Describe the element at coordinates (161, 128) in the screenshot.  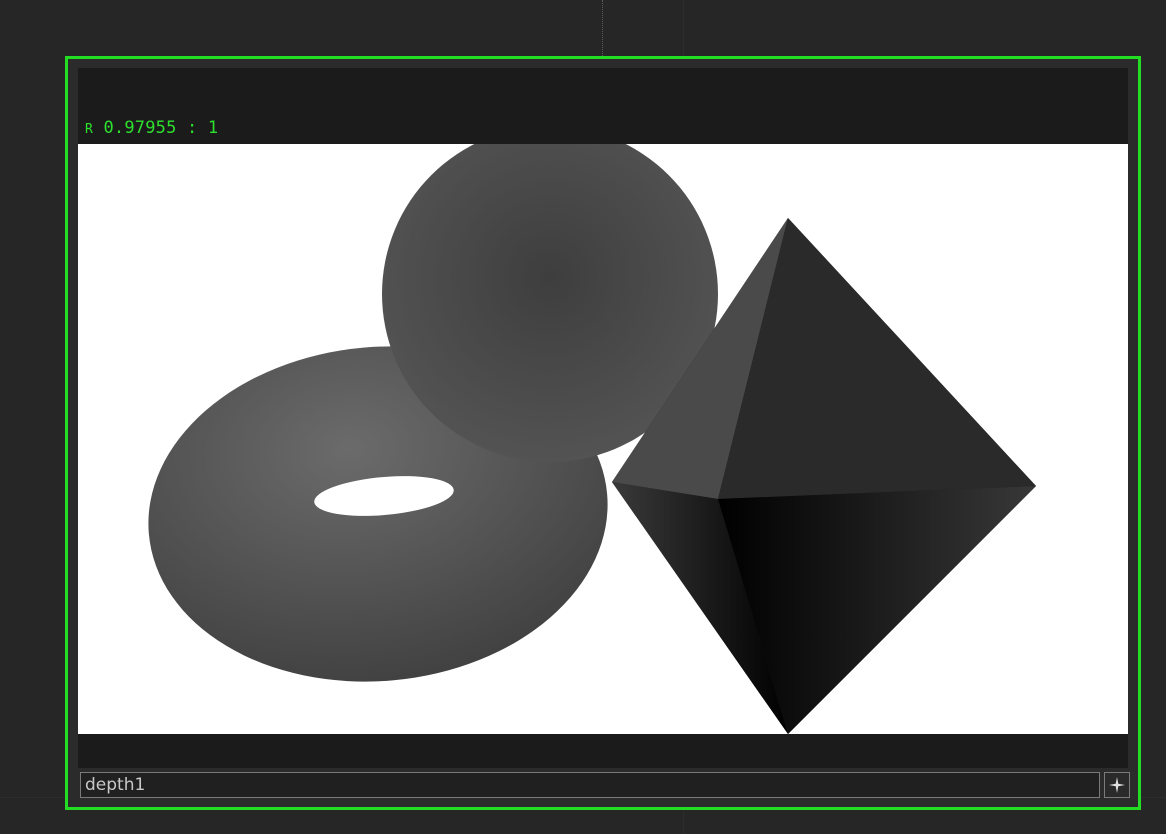
I see `info-value: 0.97955 : 1` at that location.